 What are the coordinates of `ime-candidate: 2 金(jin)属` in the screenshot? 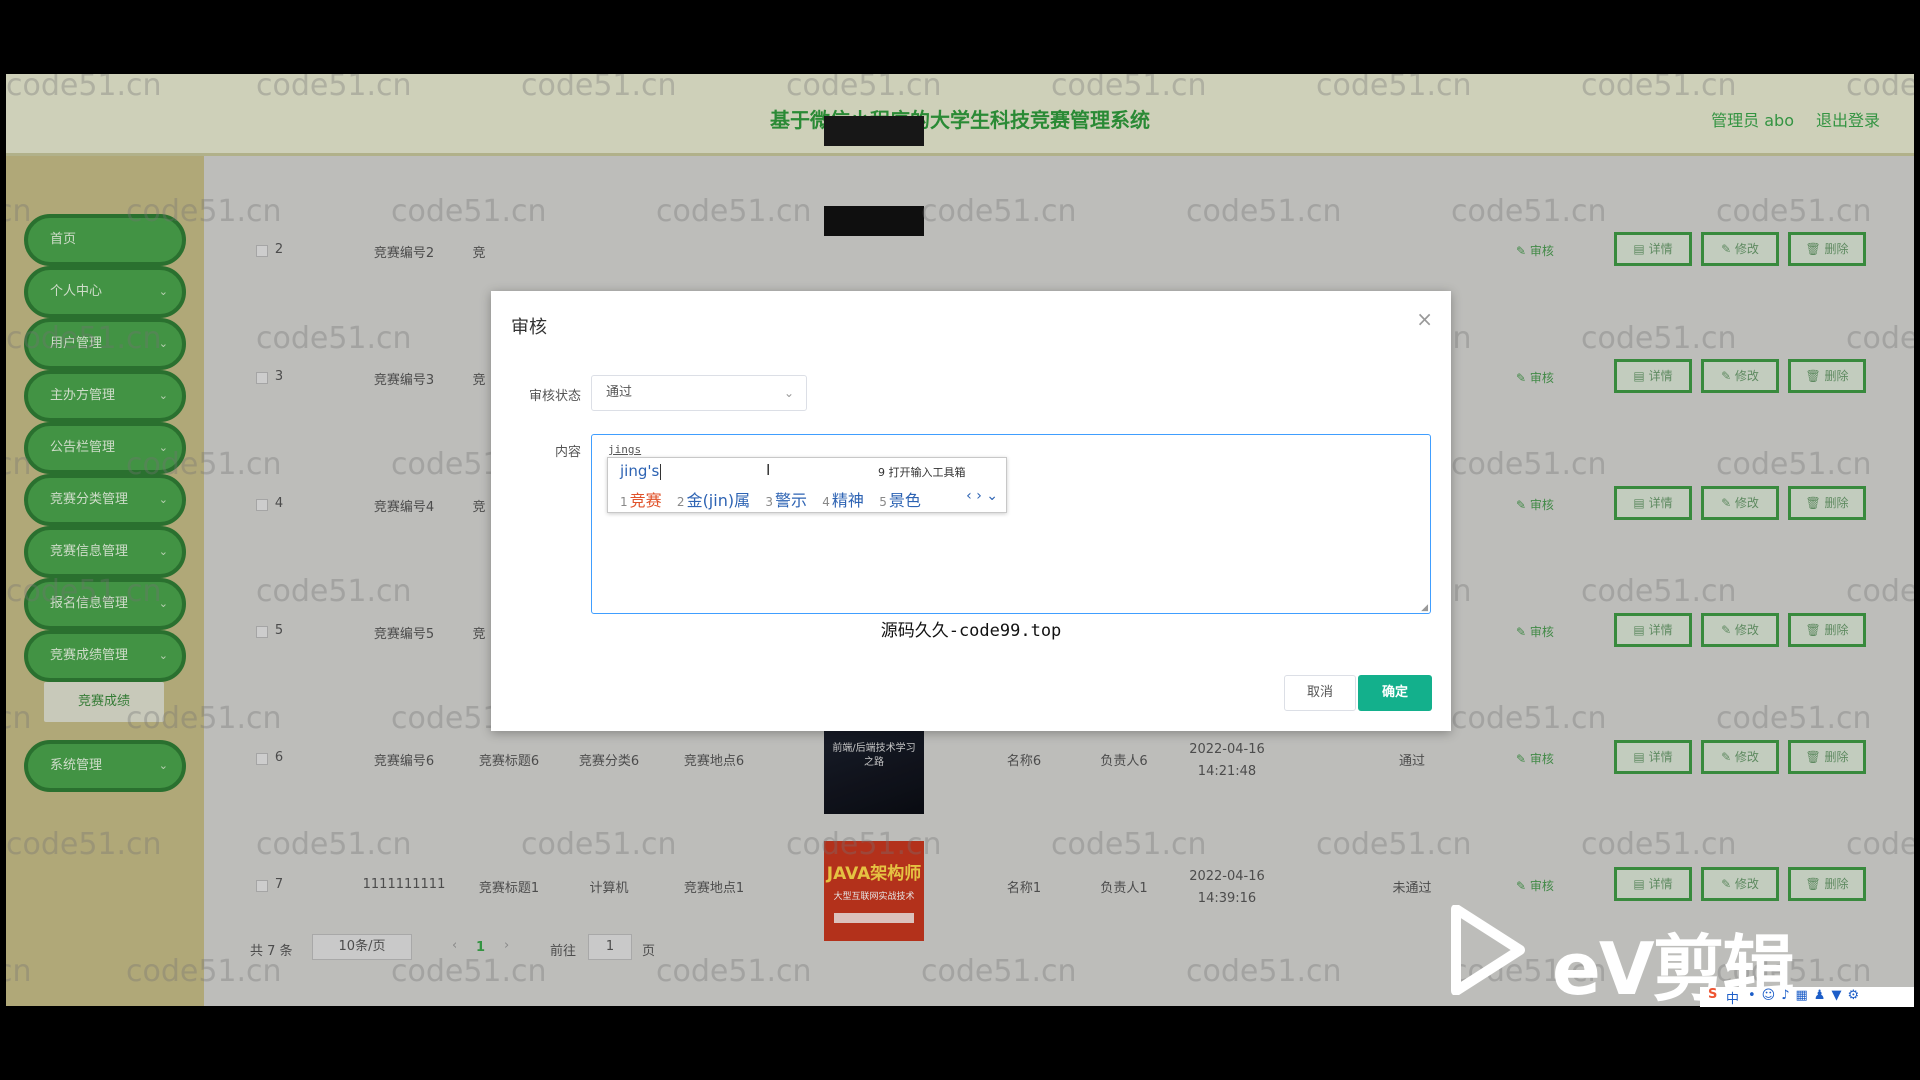 It's located at (713, 500).